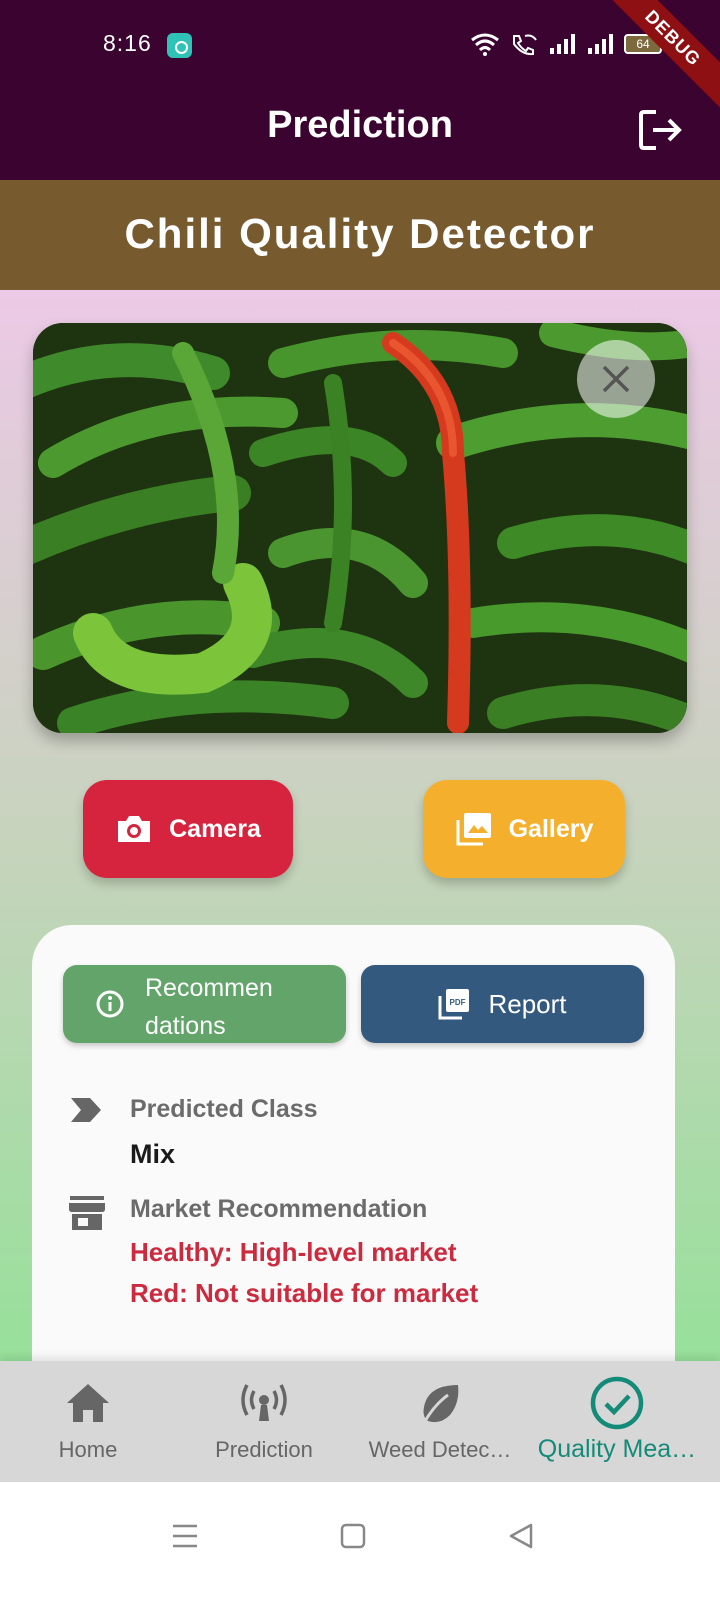 The width and height of the screenshot is (720, 1600). Describe the element at coordinates (304, 1293) in the screenshot. I see `market-line-red: Red: Not suitable for market` at that location.